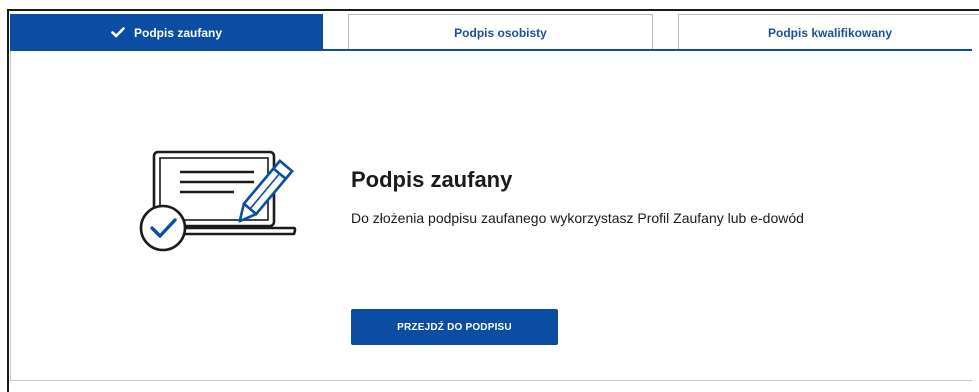 This screenshot has height=392, width=979. What do you see at coordinates (432, 179) in the screenshot?
I see `panel-title: Podpis zaufany` at bounding box center [432, 179].